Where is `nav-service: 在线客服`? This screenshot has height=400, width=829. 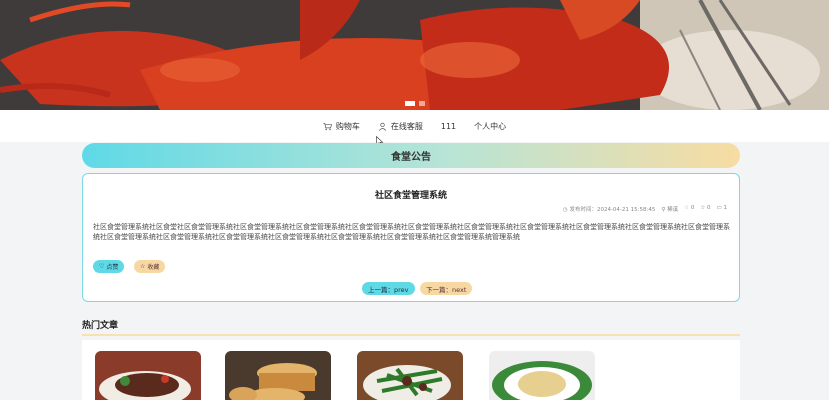
nav-service: 在线客服 is located at coordinates (400, 126).